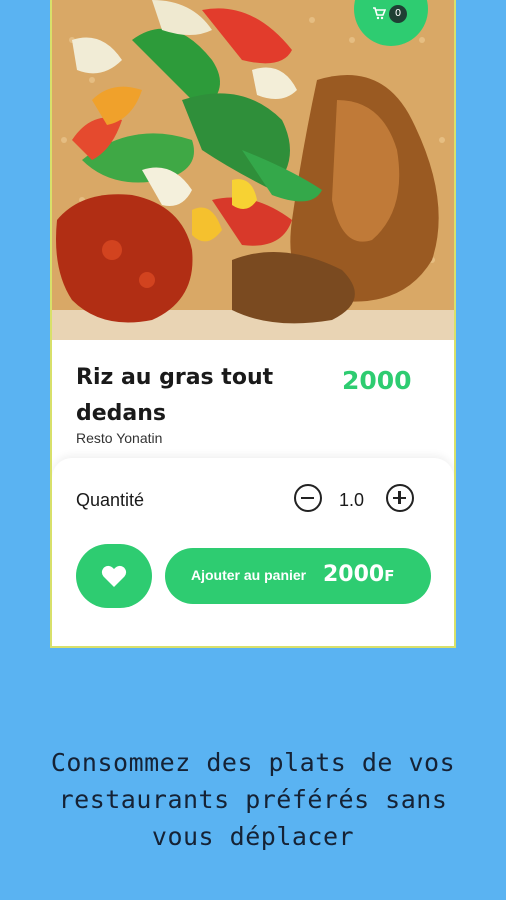  I want to click on heart-icon, so click(114, 576).